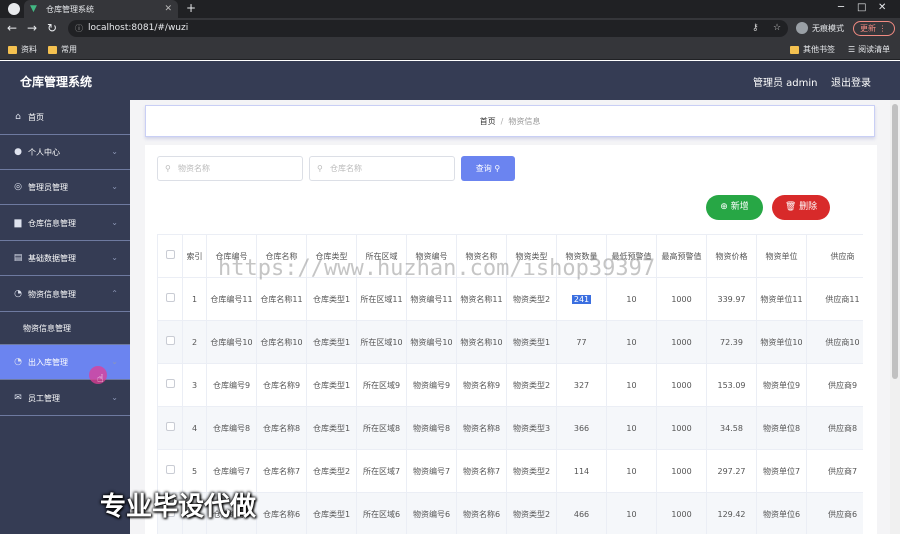 Image resolution: width=900 pixels, height=534 pixels. Describe the element at coordinates (481, 513) in the screenshot. I see `table-cell: 物资名称6` at that location.